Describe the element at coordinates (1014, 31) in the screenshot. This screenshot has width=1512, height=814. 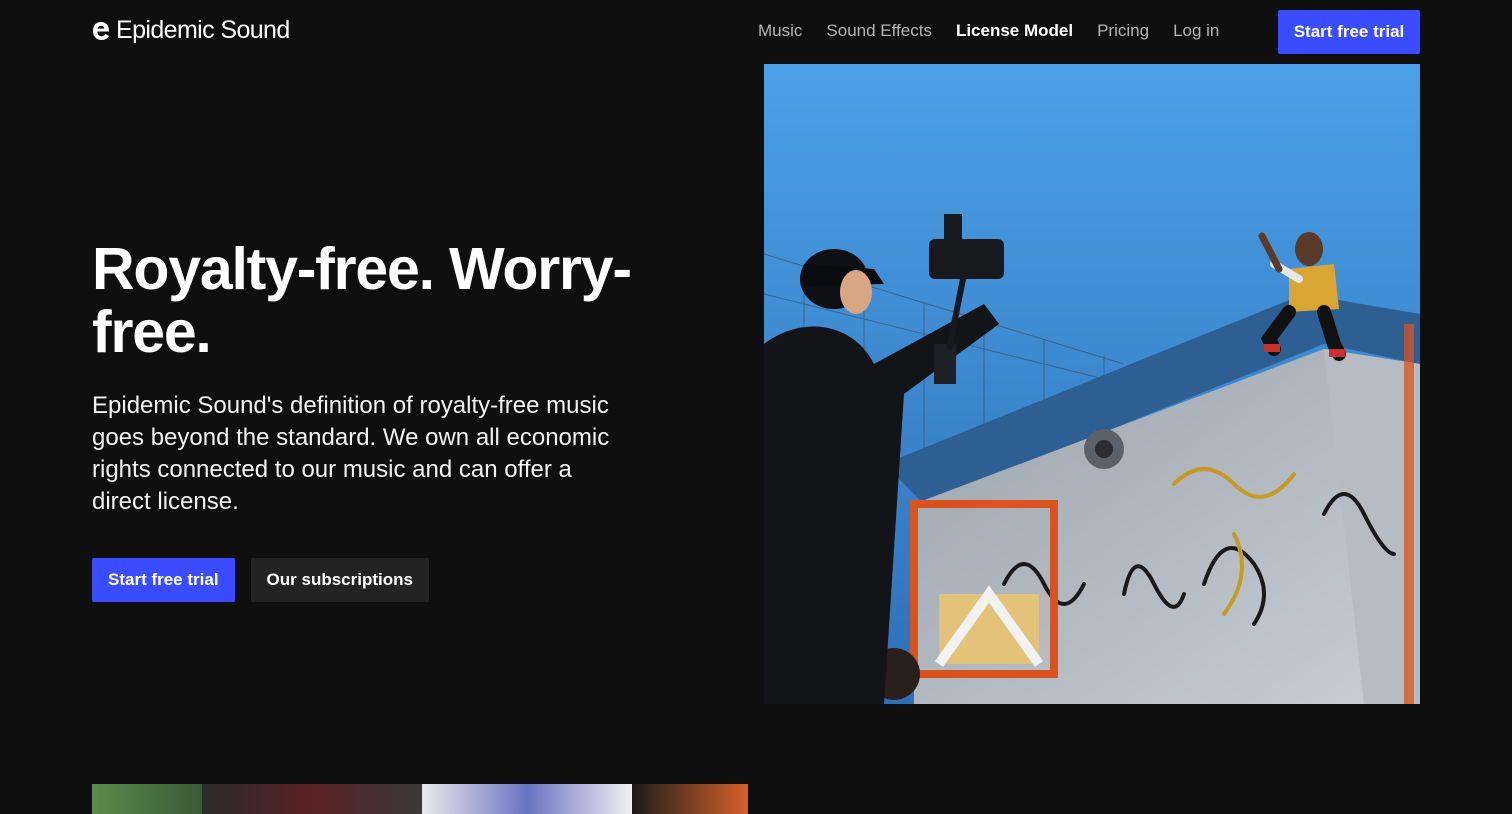
I see `nav-license-model: License Model` at that location.